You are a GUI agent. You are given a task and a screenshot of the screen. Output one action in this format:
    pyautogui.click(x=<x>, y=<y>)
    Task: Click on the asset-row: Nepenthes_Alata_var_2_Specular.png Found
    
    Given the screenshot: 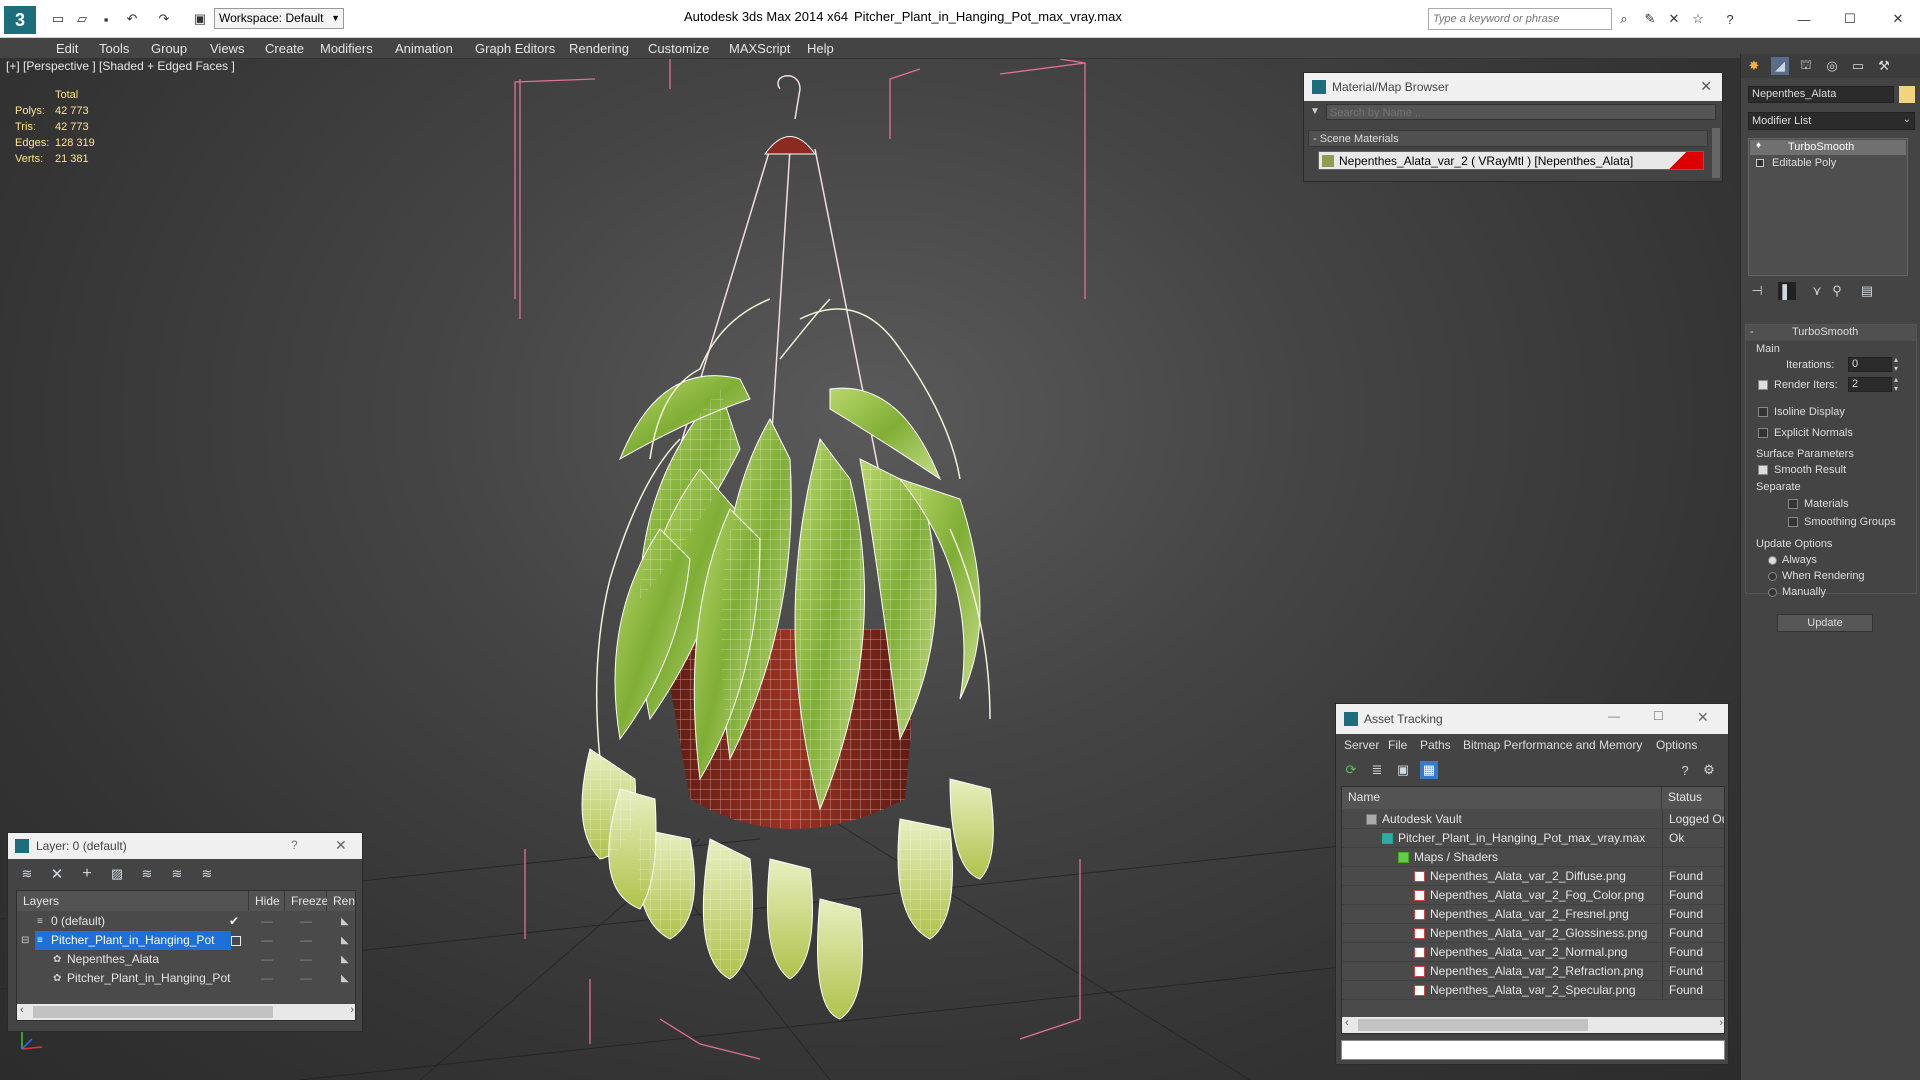 What is the action you would take?
    pyautogui.click(x=1533, y=990)
    